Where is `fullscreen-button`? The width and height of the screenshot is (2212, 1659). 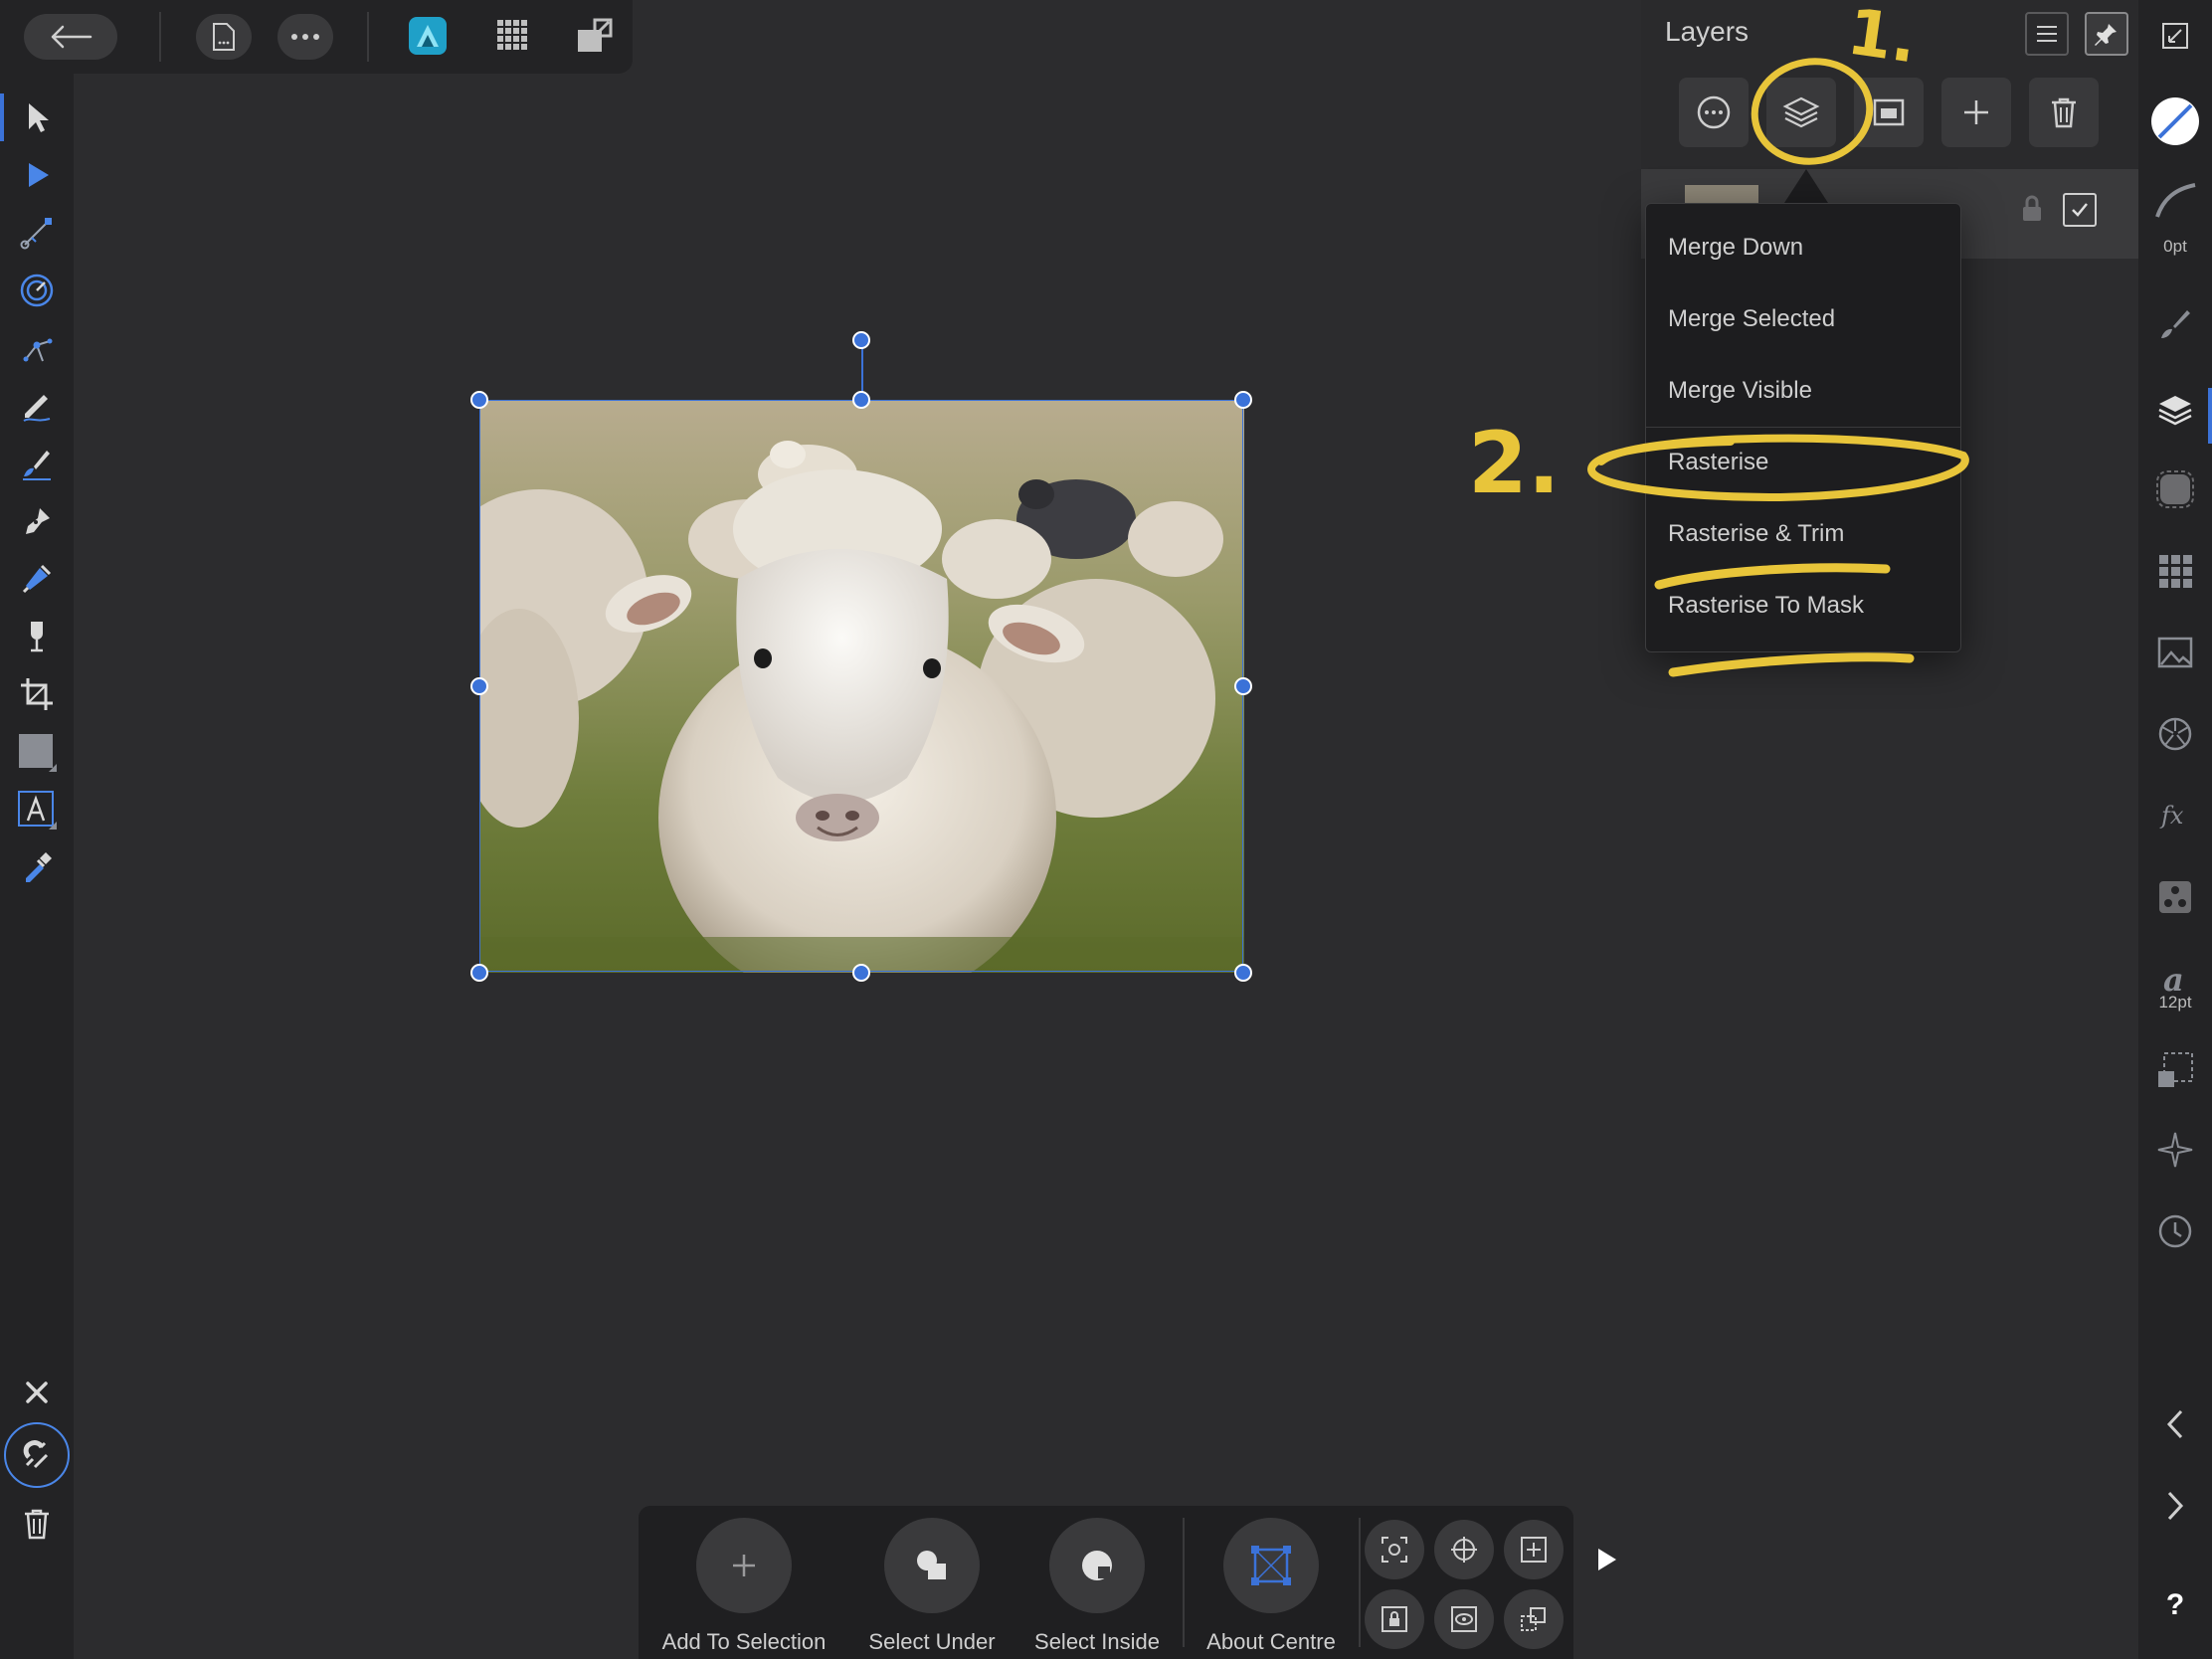 fullscreen-button is located at coordinates (2175, 36).